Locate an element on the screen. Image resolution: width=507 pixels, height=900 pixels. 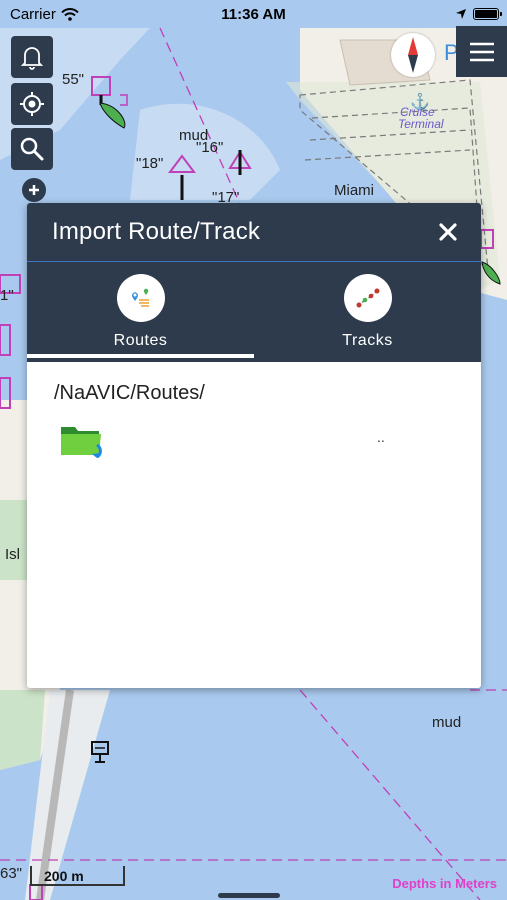
battery-icon is located at coordinates (487, 14).